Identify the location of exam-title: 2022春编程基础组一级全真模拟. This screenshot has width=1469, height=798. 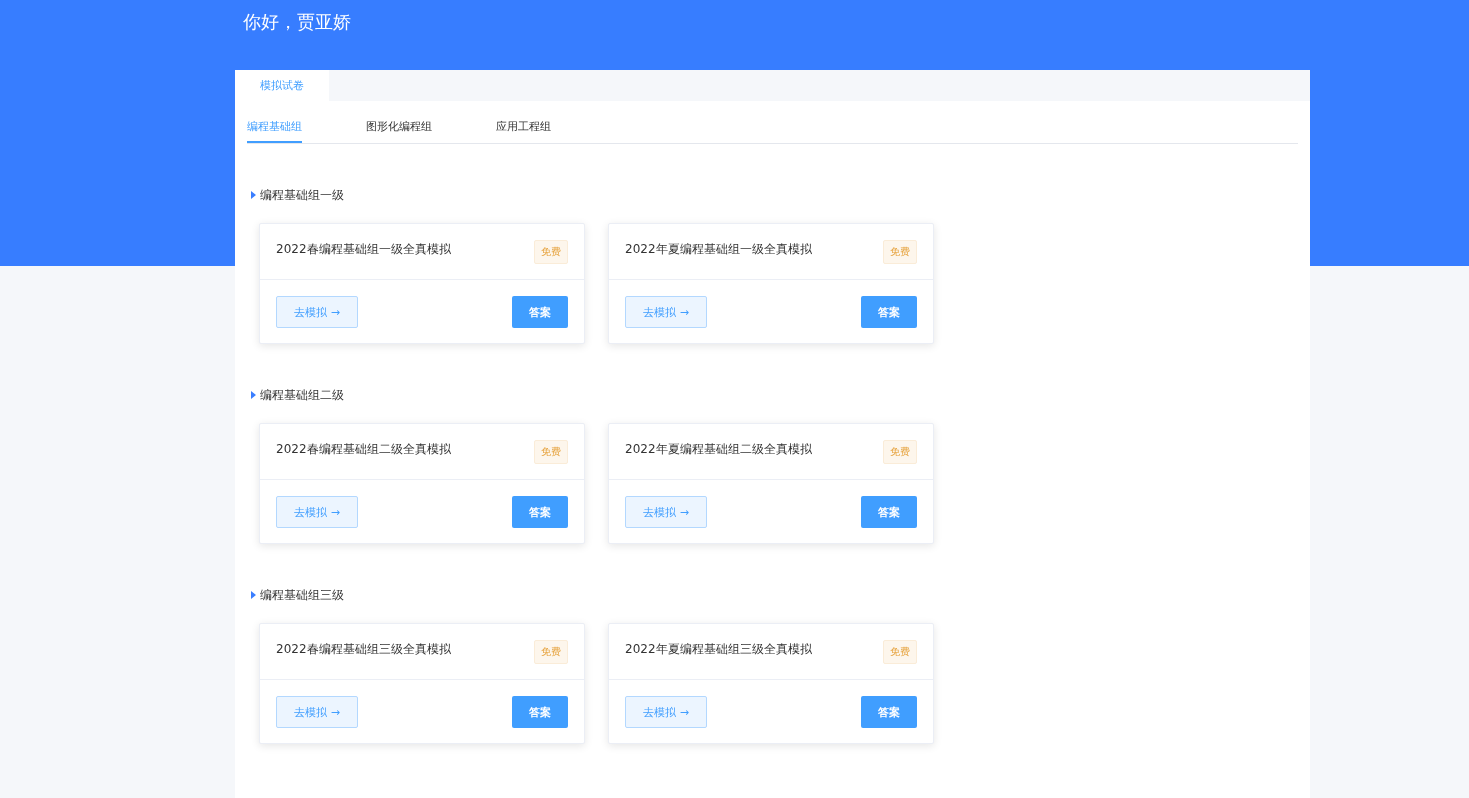
(363, 249).